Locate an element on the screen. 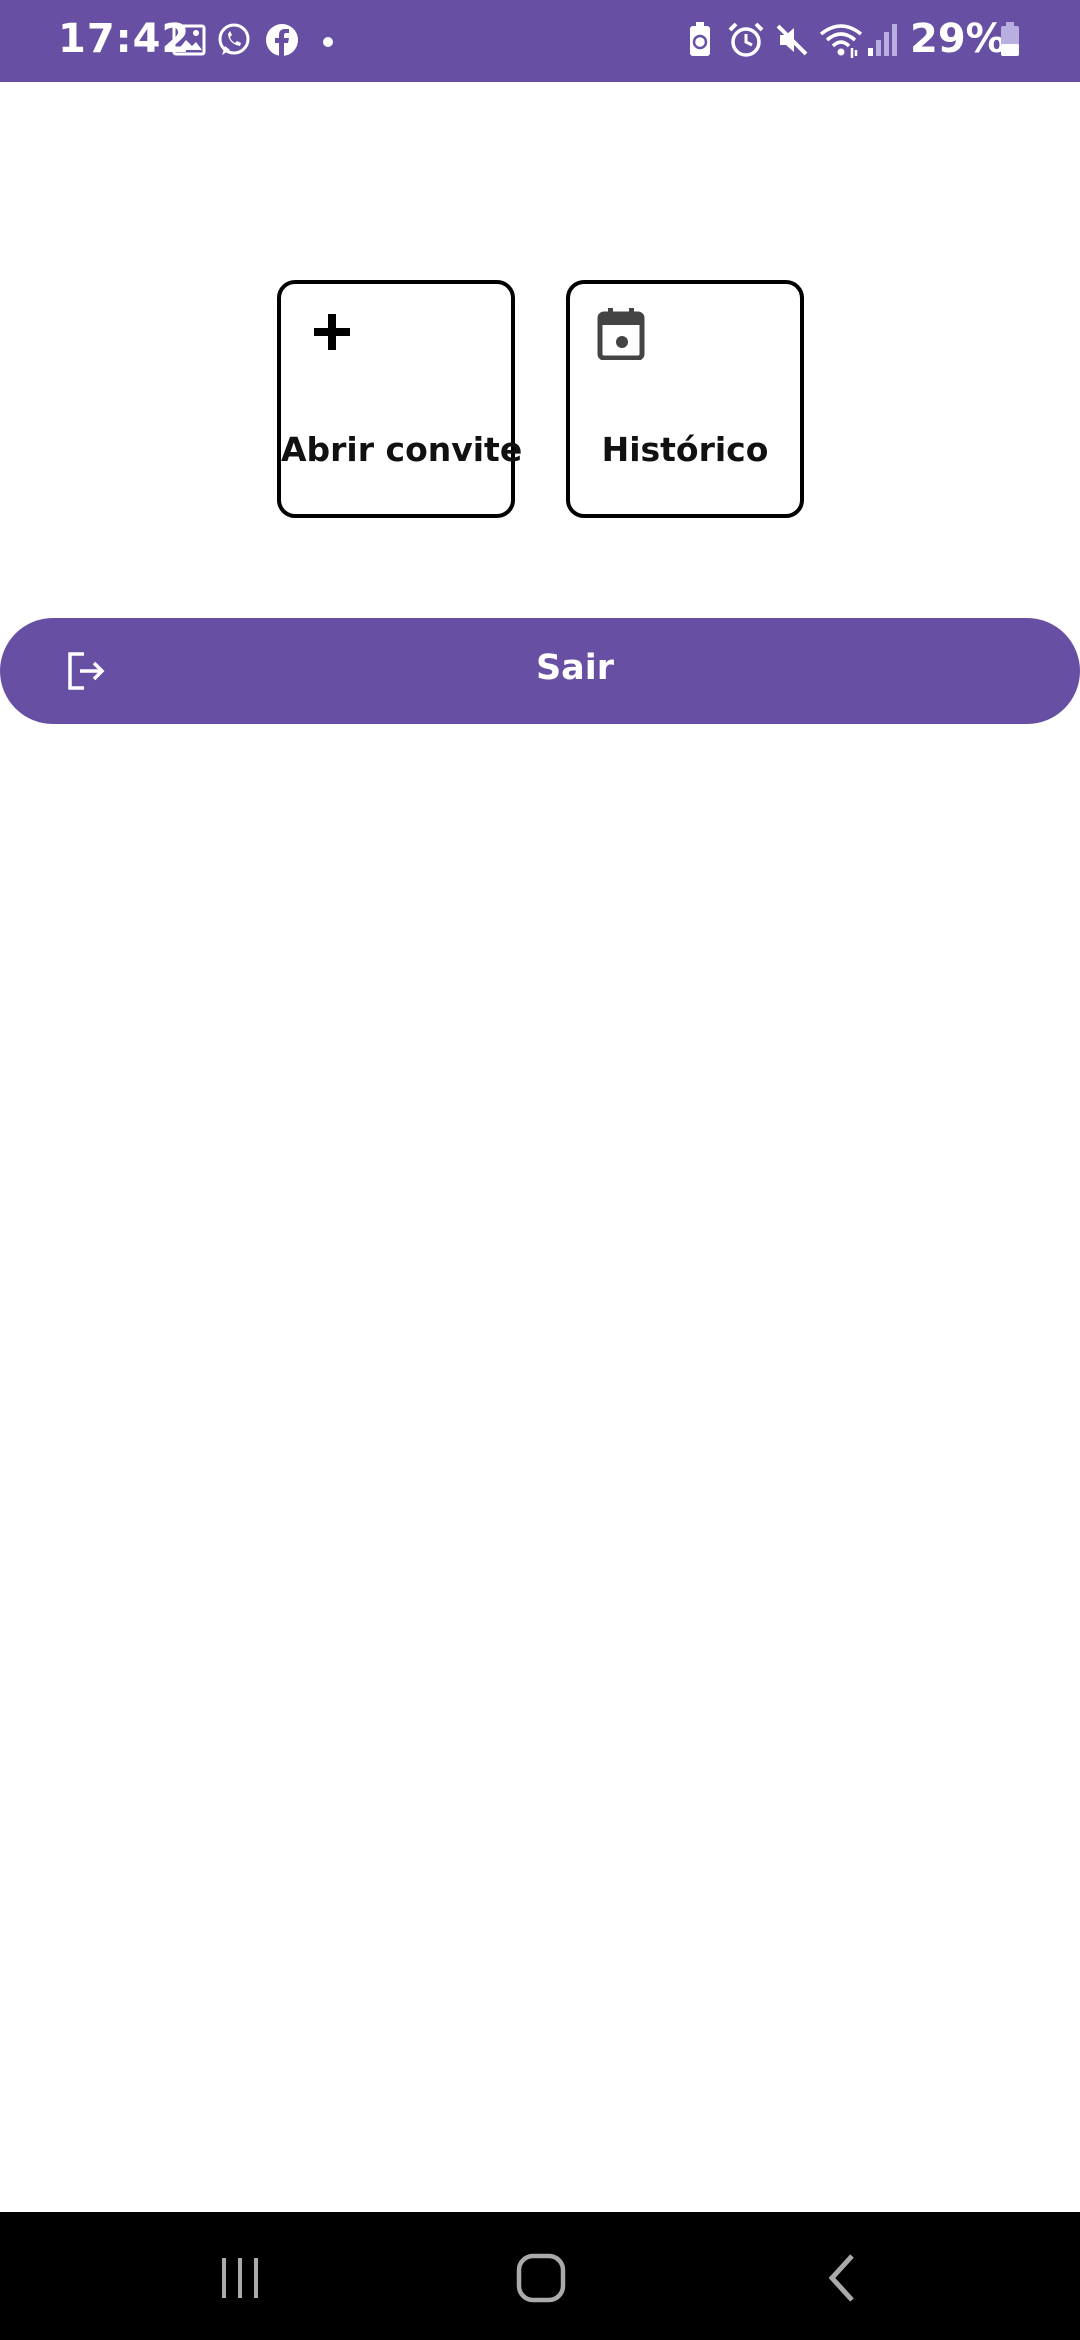 This screenshot has height=2340, width=1080. wifi-icon is located at coordinates (841, 41).